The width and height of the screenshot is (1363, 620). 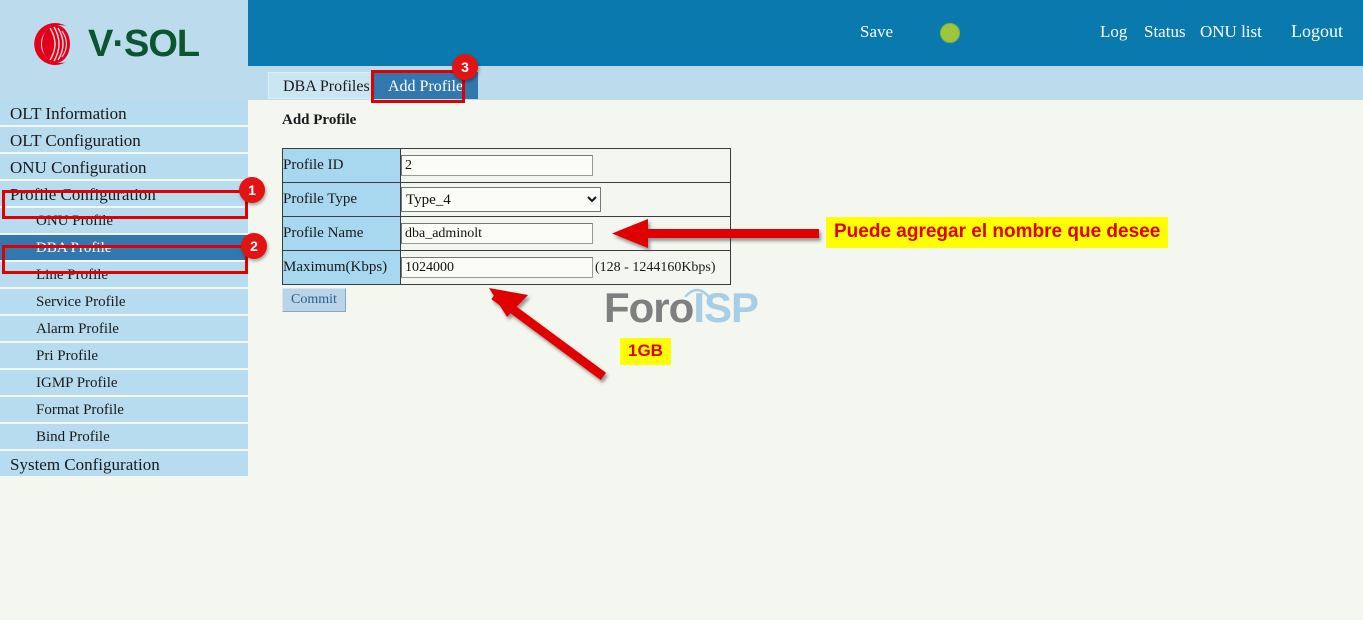 What do you see at coordinates (341, 199) in the screenshot?
I see `label-profile-type: Profile Type` at bounding box center [341, 199].